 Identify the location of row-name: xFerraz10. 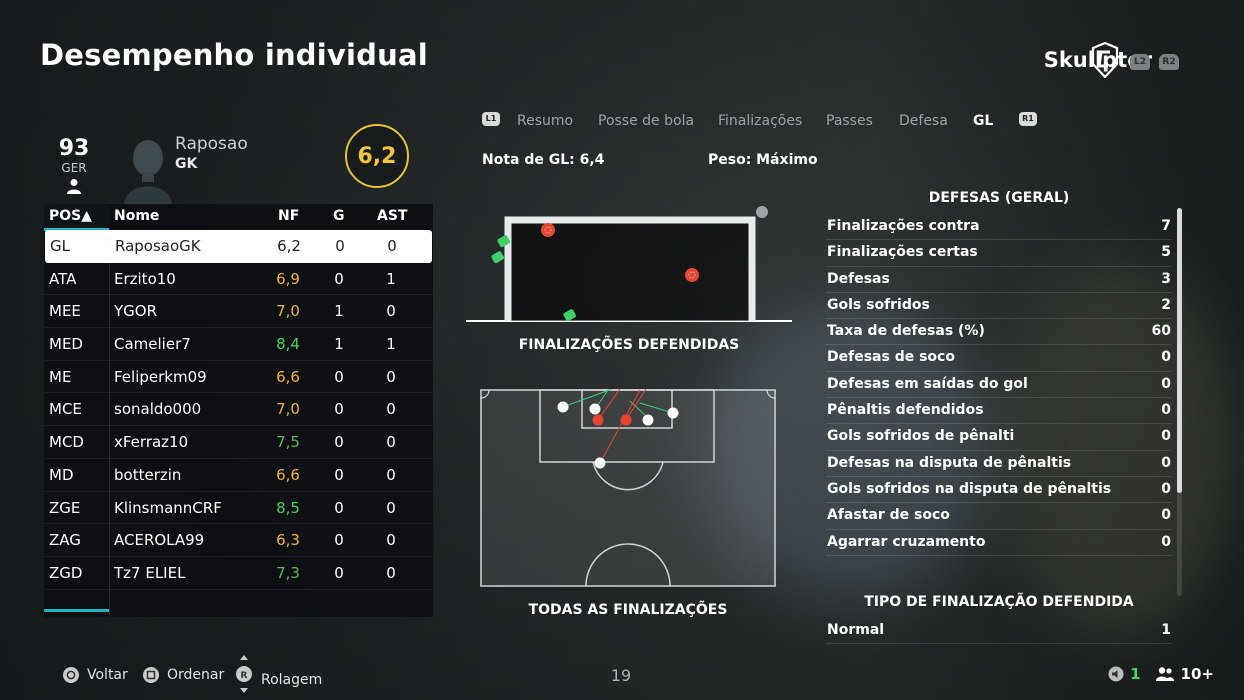
(151, 442).